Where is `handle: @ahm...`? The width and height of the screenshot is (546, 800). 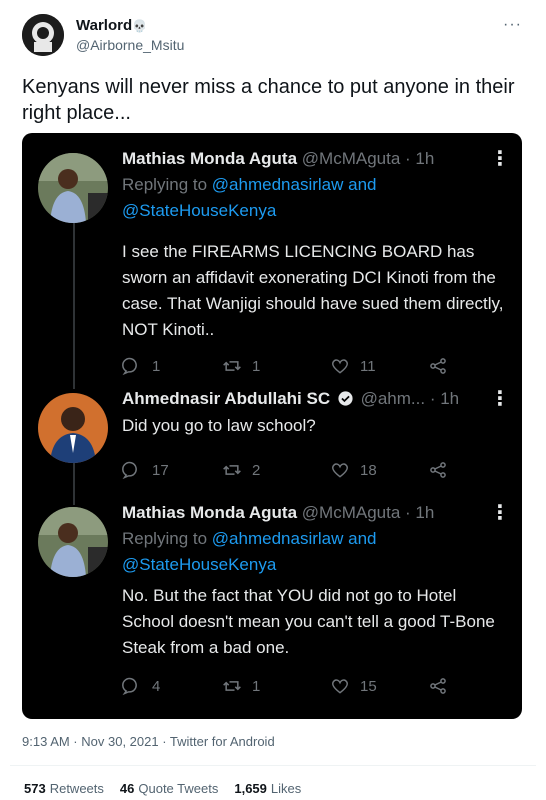 handle: @ahm... is located at coordinates (393, 398).